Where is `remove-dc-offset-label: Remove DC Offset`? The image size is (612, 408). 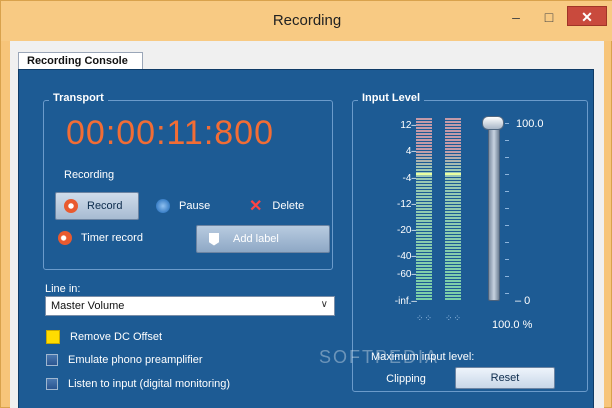 remove-dc-offset-label: Remove DC Offset is located at coordinates (116, 337).